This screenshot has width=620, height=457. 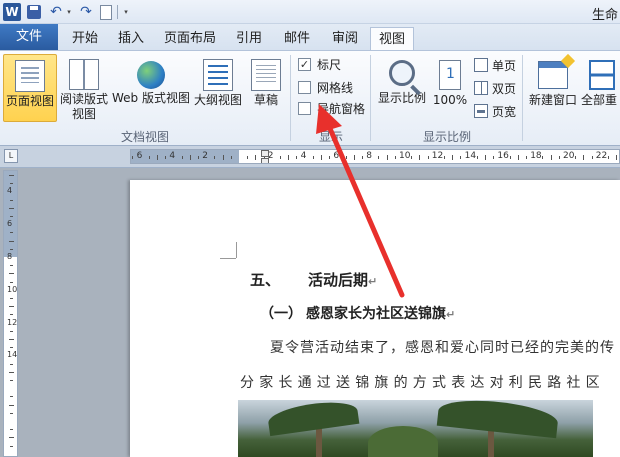 I want to click on customize-quick-access-icon: ▾, so click(x=126, y=12).